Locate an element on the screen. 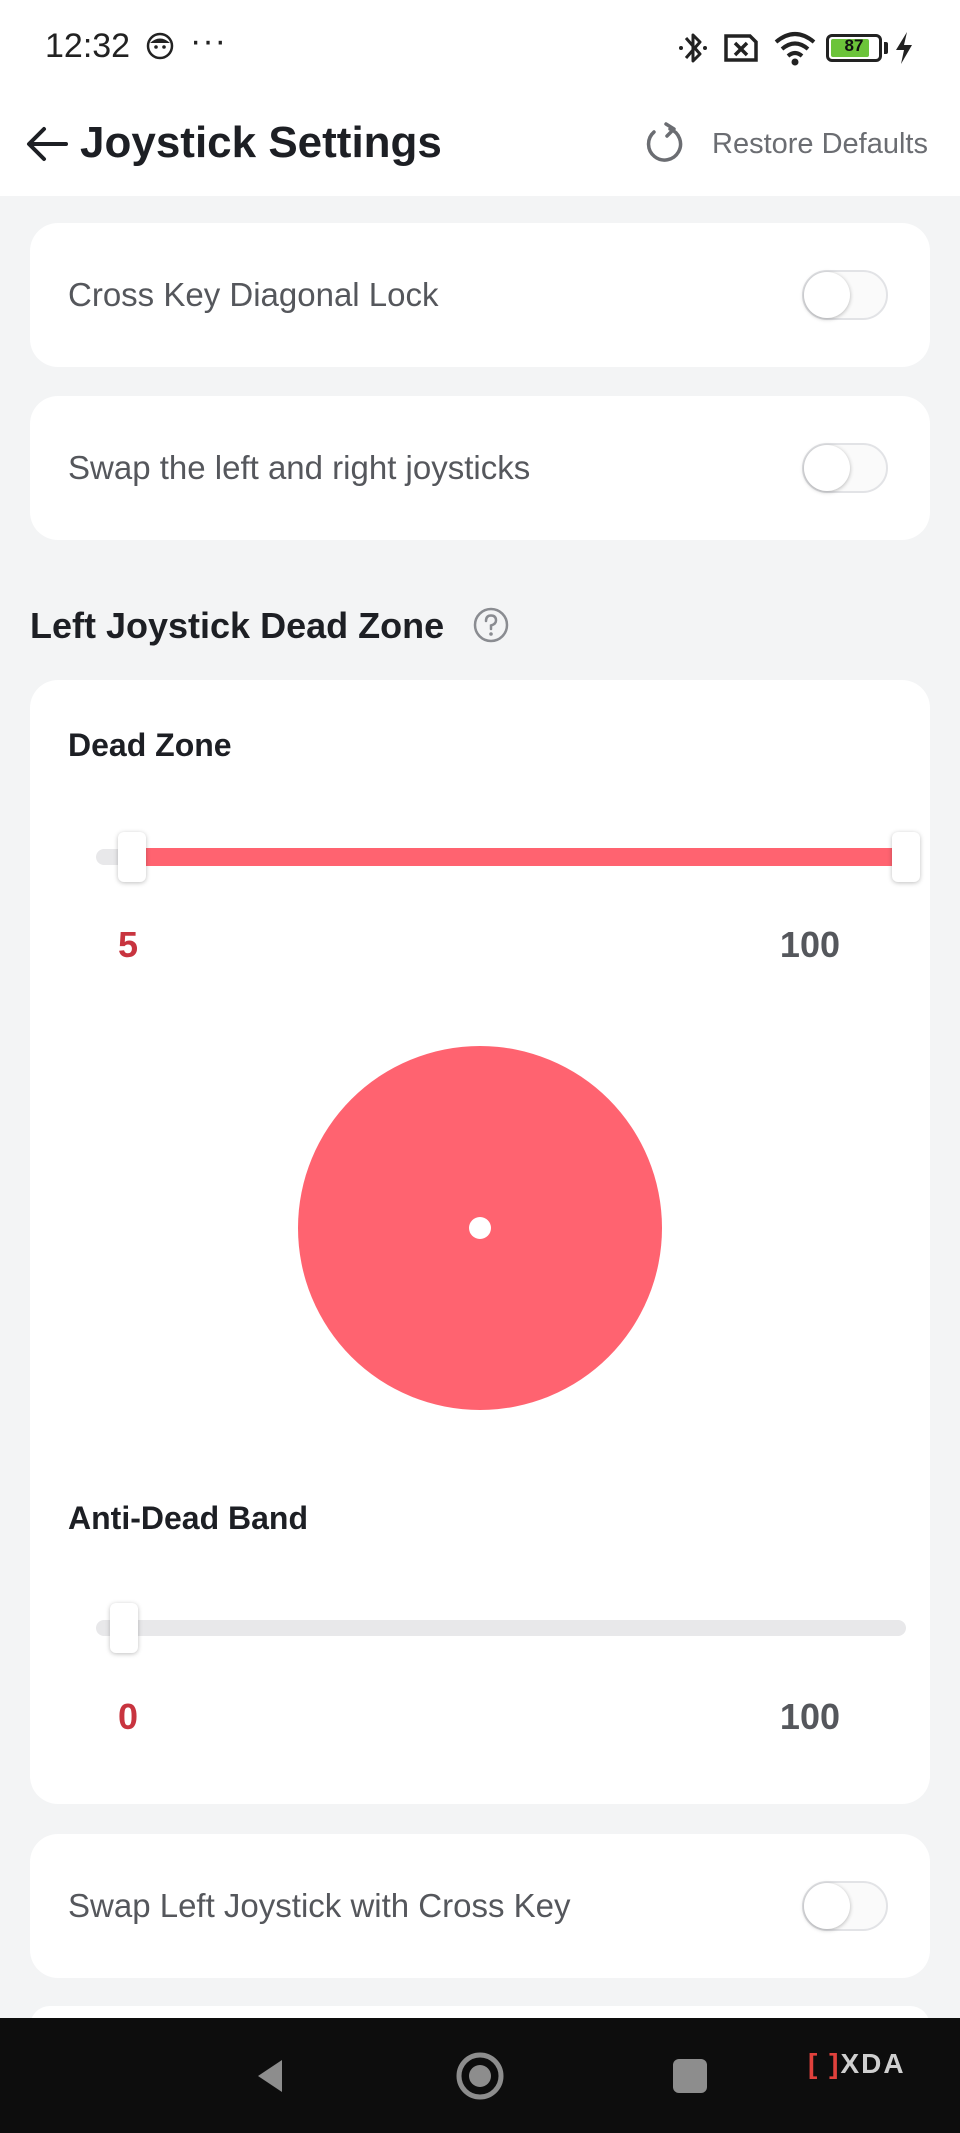  battery-tip is located at coordinates (886, 48).